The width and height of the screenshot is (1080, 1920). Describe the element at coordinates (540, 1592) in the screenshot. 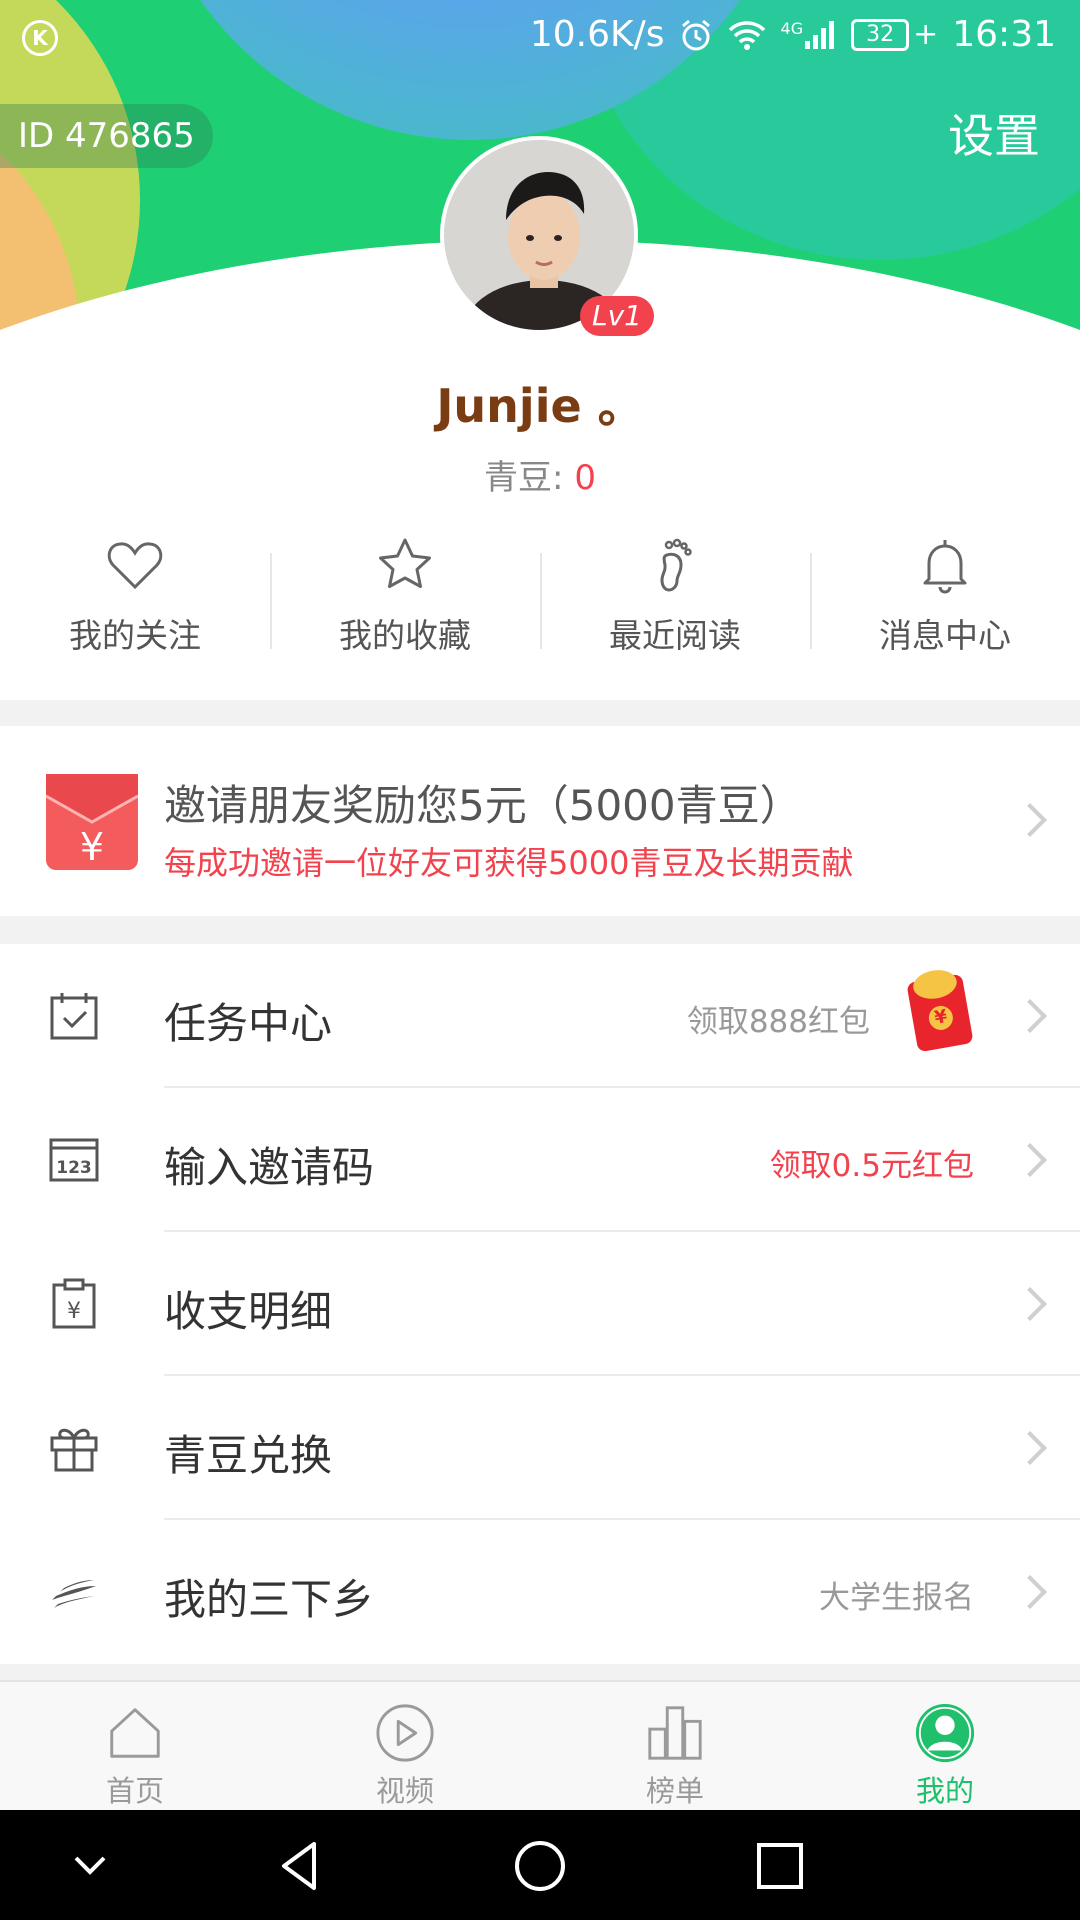

I see `menu-item-rural-program: 我的三下乡 大学生报名` at that location.